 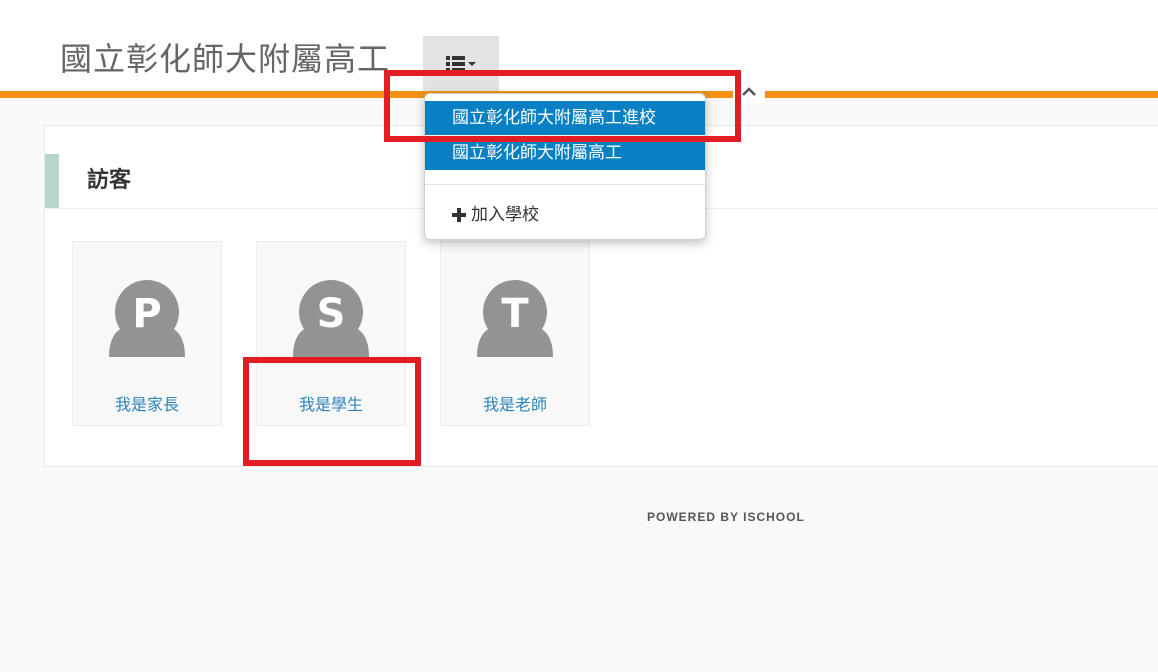 I want to click on chevron-up-icon, so click(x=749, y=91).